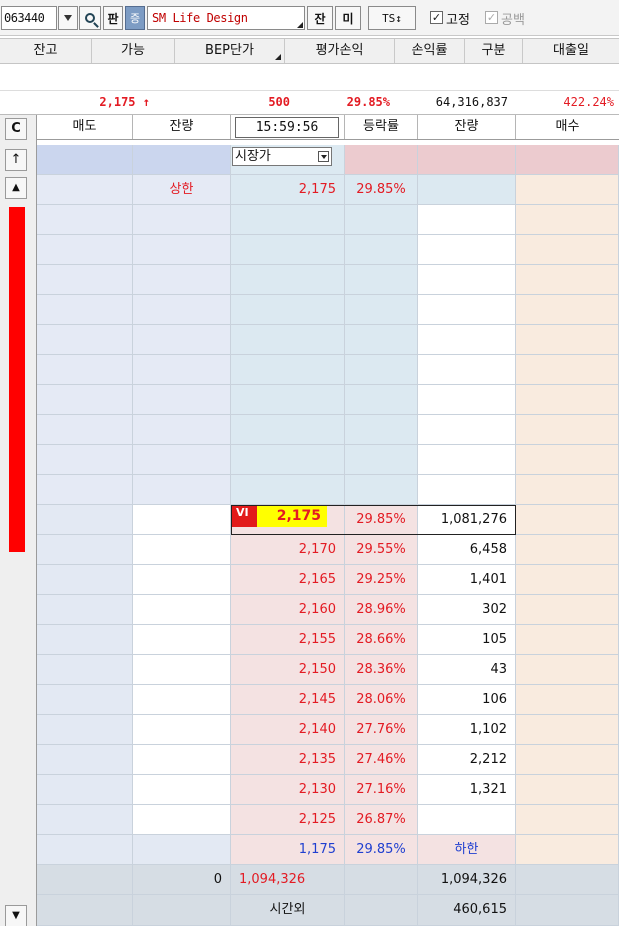  I want to click on collapse-button: C, so click(16, 129).